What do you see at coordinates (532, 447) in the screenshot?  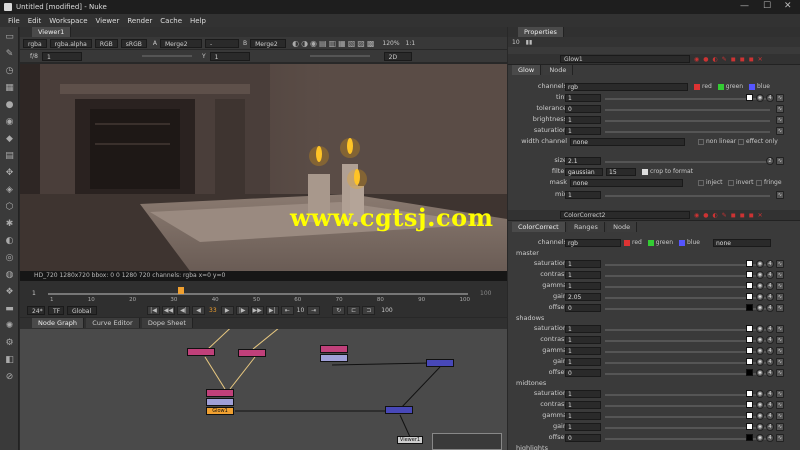 I see `section-highlights: highlights` at bounding box center [532, 447].